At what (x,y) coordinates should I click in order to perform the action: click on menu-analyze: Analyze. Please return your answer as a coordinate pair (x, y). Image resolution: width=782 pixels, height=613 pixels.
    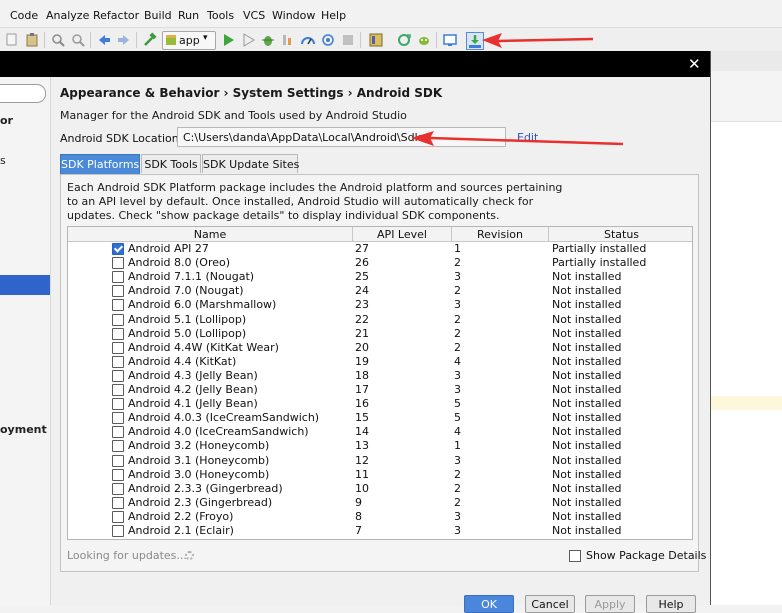
    Looking at the image, I should click on (67, 15).